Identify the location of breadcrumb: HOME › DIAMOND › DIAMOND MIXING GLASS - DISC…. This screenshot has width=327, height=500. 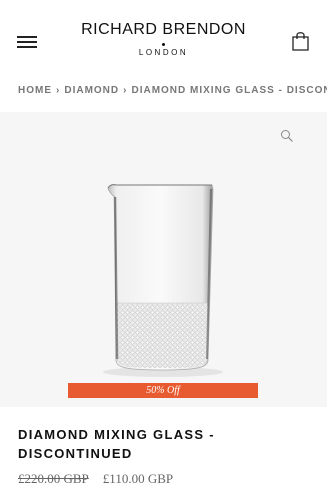
(172, 91).